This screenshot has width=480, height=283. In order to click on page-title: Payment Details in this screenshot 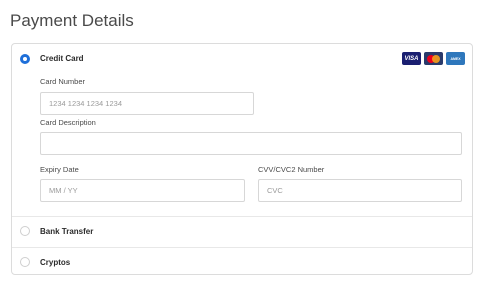, I will do `click(72, 20)`.